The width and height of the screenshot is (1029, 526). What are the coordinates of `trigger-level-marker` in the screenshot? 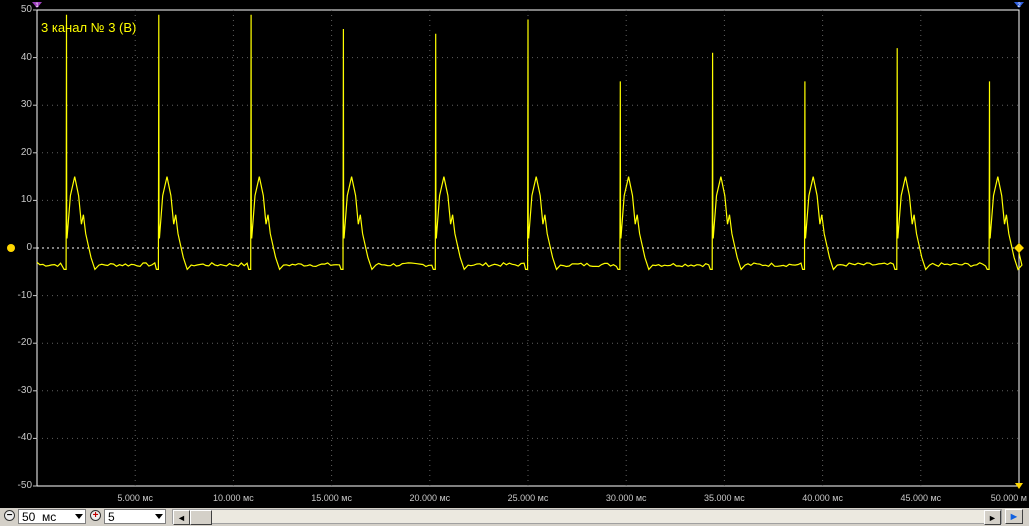 It's located at (1019, 248).